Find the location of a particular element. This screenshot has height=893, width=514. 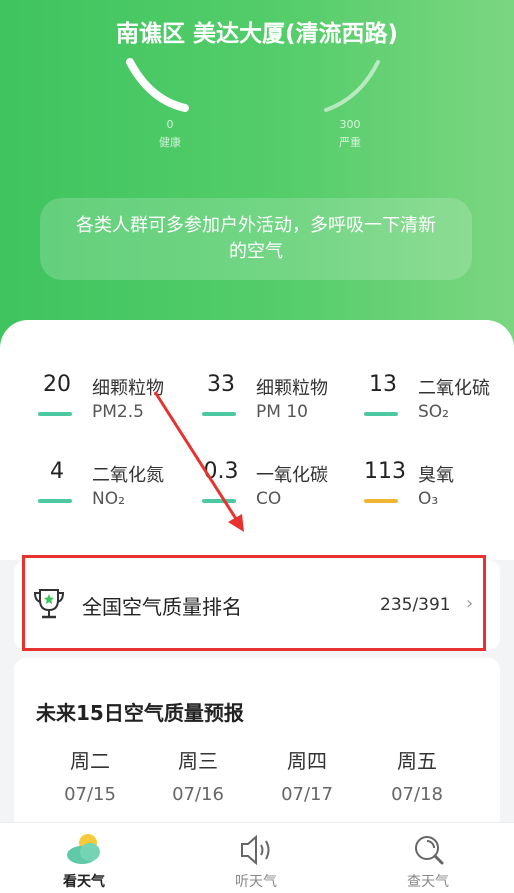

forecast-day: 周二 07/15 is located at coordinates (90, 775).